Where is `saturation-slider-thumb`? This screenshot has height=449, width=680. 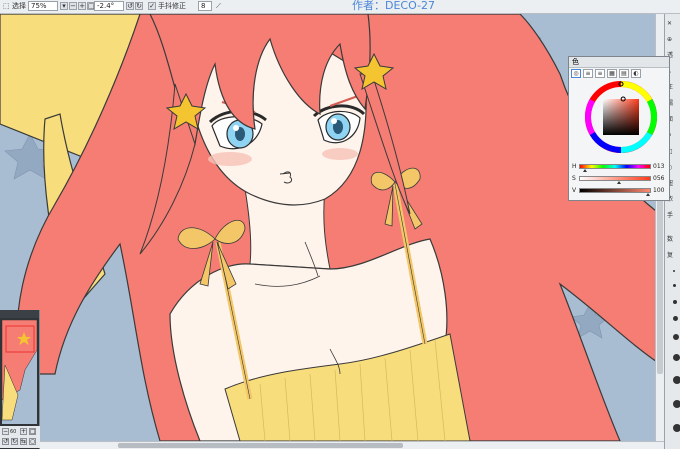 saturation-slider-thumb is located at coordinates (618, 182).